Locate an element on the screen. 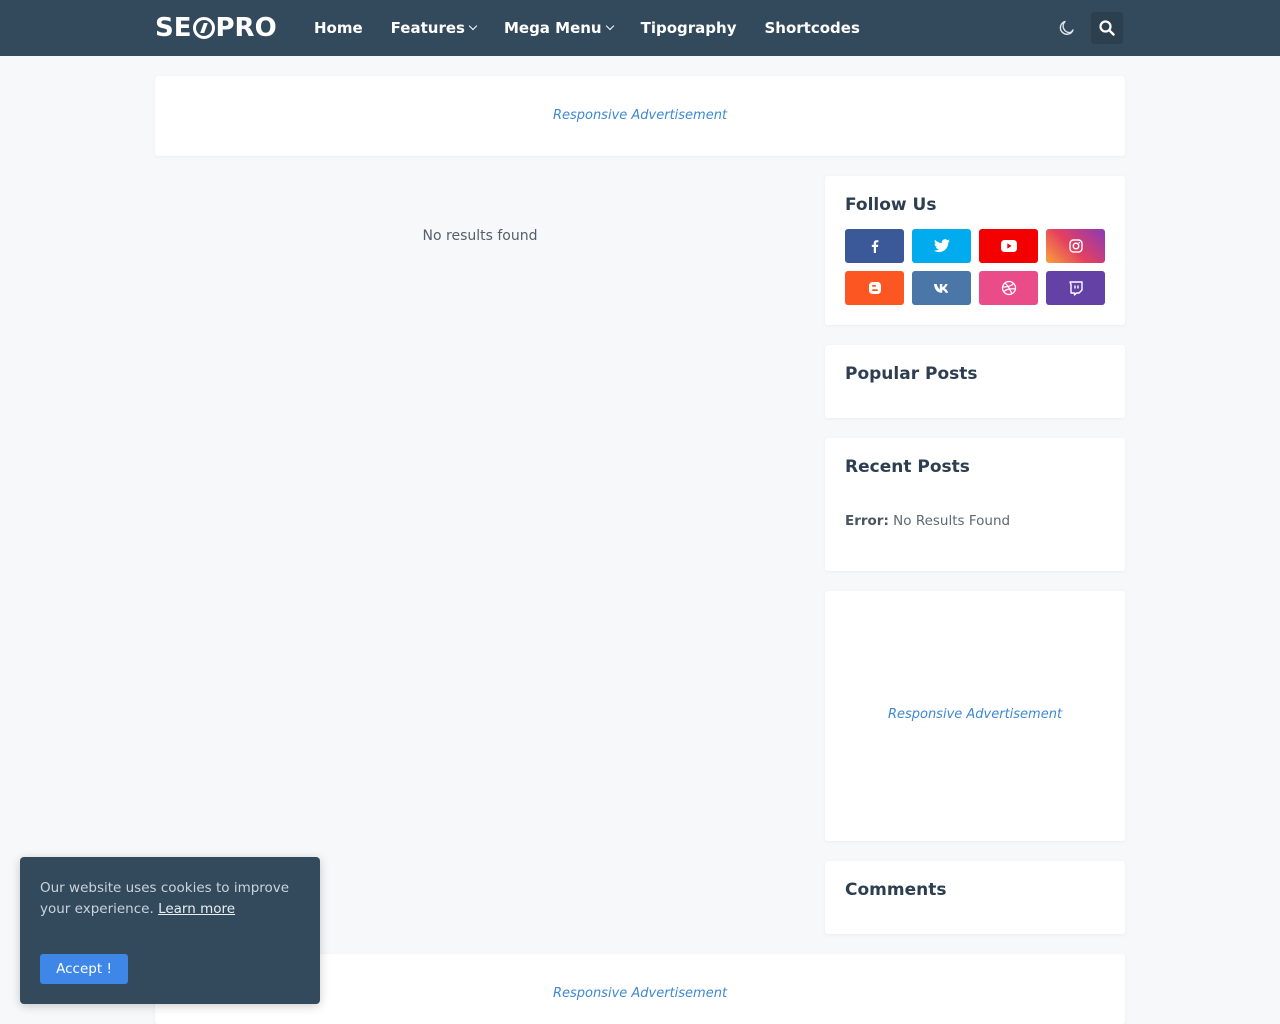 The image size is (1280, 1024). follow-us-widget: Follow Us is located at coordinates (975, 250).